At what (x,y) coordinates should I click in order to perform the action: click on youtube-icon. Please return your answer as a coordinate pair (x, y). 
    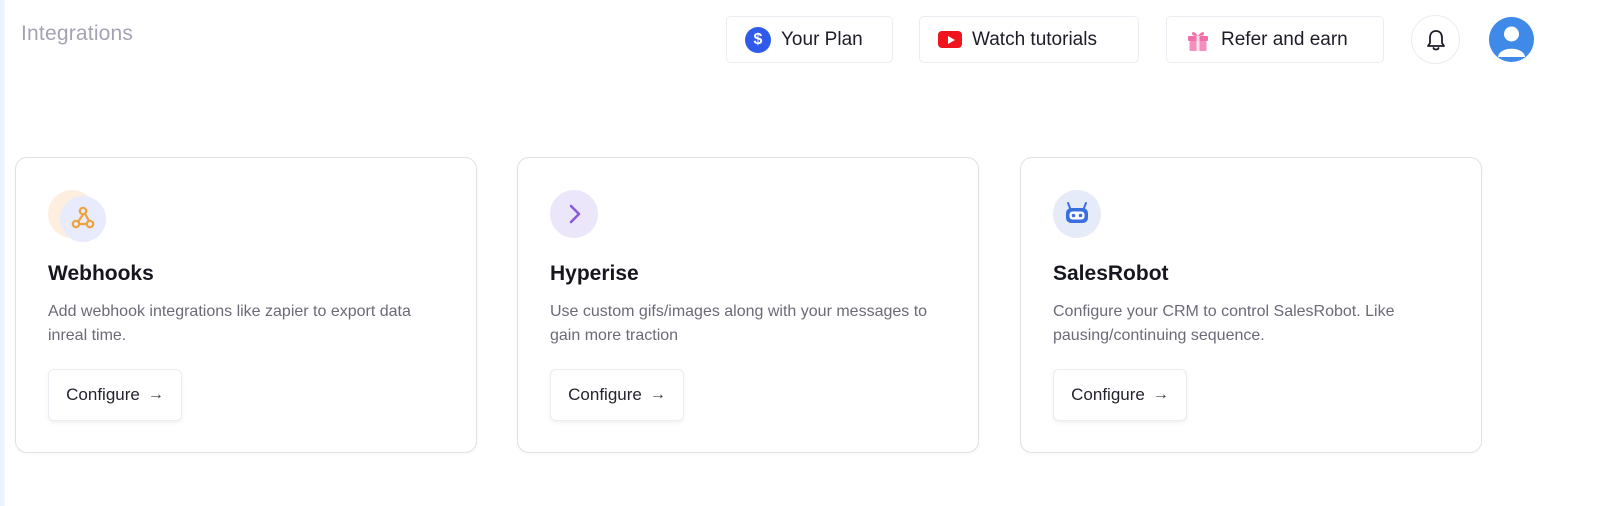
    Looking at the image, I should click on (950, 39).